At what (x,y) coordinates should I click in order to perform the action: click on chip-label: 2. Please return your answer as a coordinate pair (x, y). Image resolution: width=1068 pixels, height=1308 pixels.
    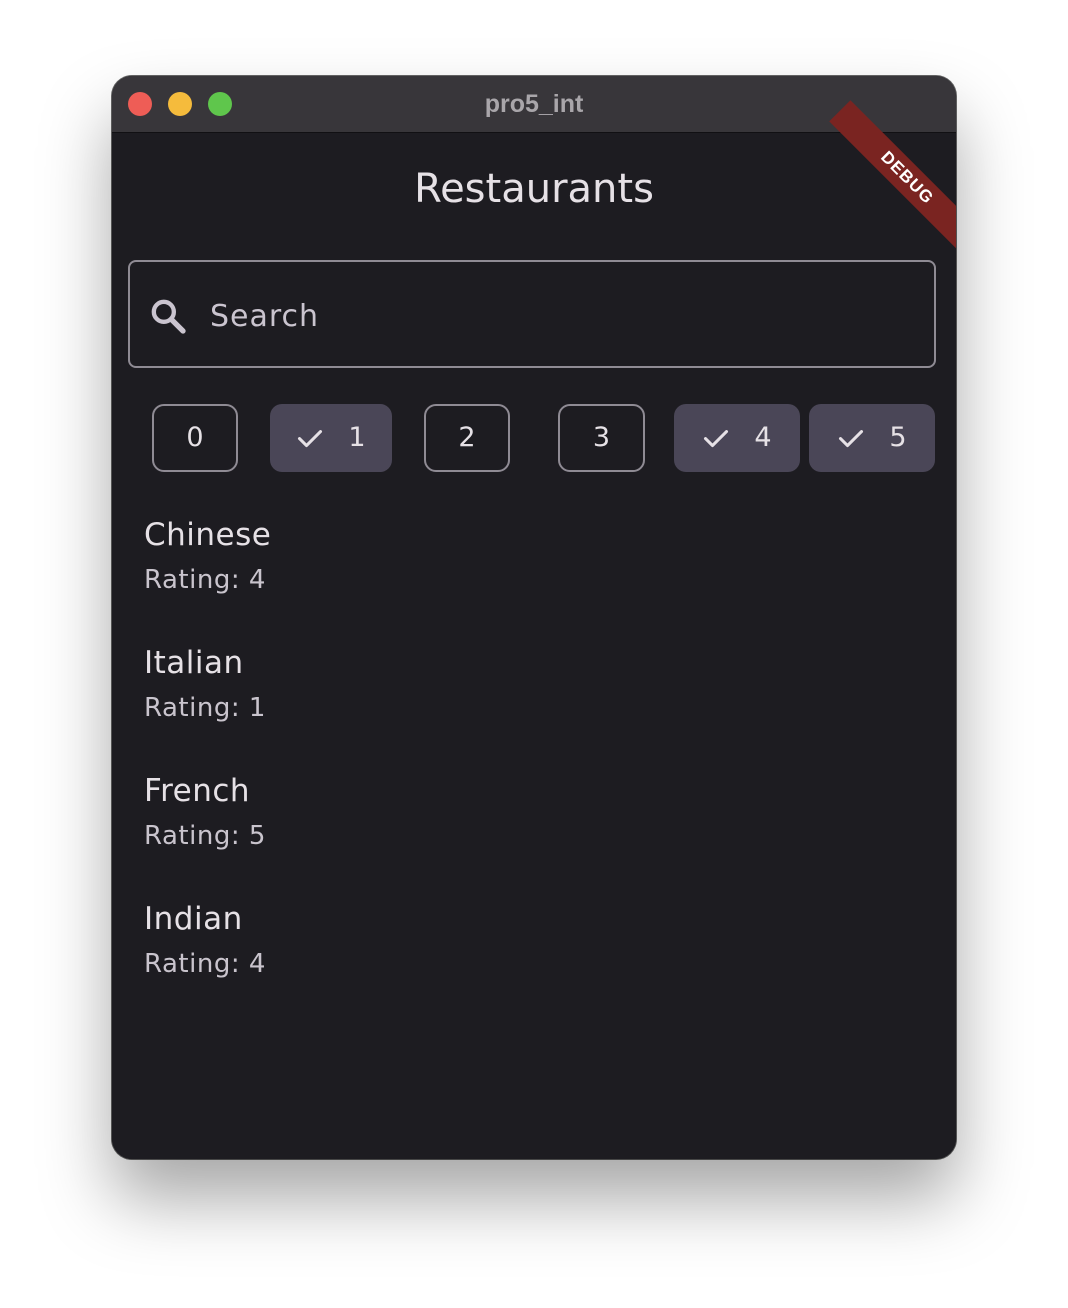
    Looking at the image, I should click on (467, 437).